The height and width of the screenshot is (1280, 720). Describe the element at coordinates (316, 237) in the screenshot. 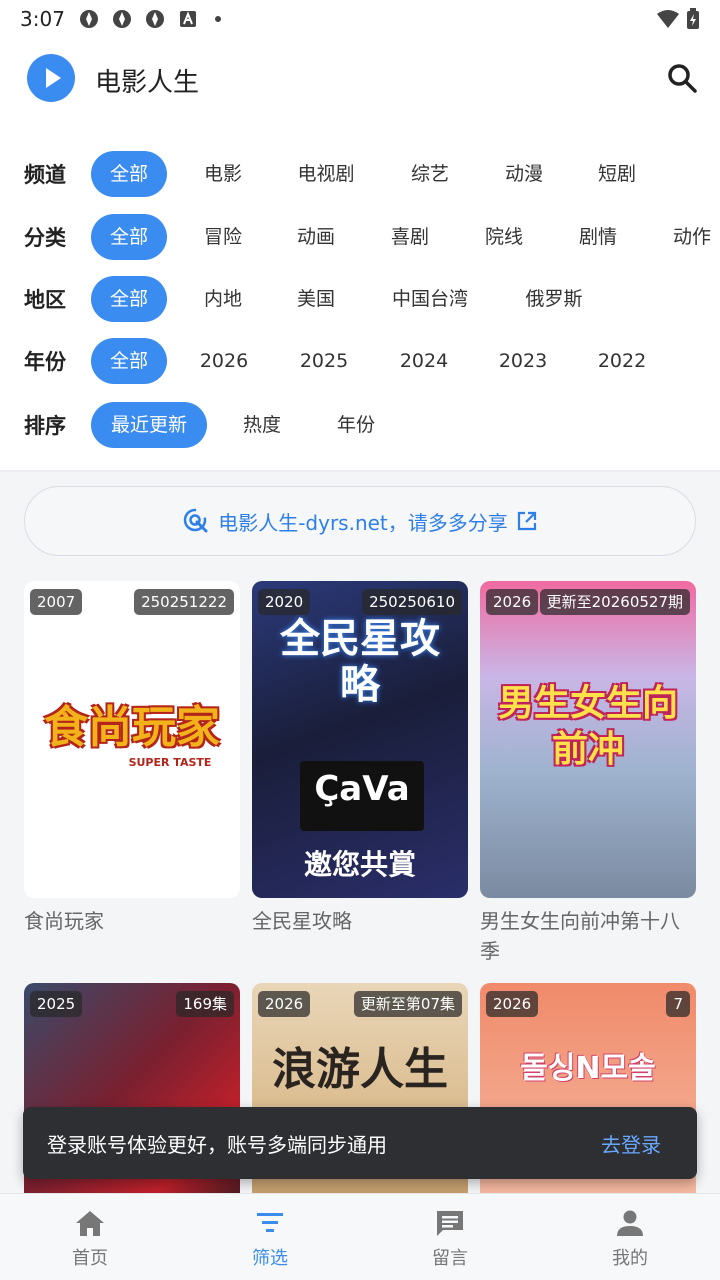

I see `filter-chip-category: 动画` at that location.